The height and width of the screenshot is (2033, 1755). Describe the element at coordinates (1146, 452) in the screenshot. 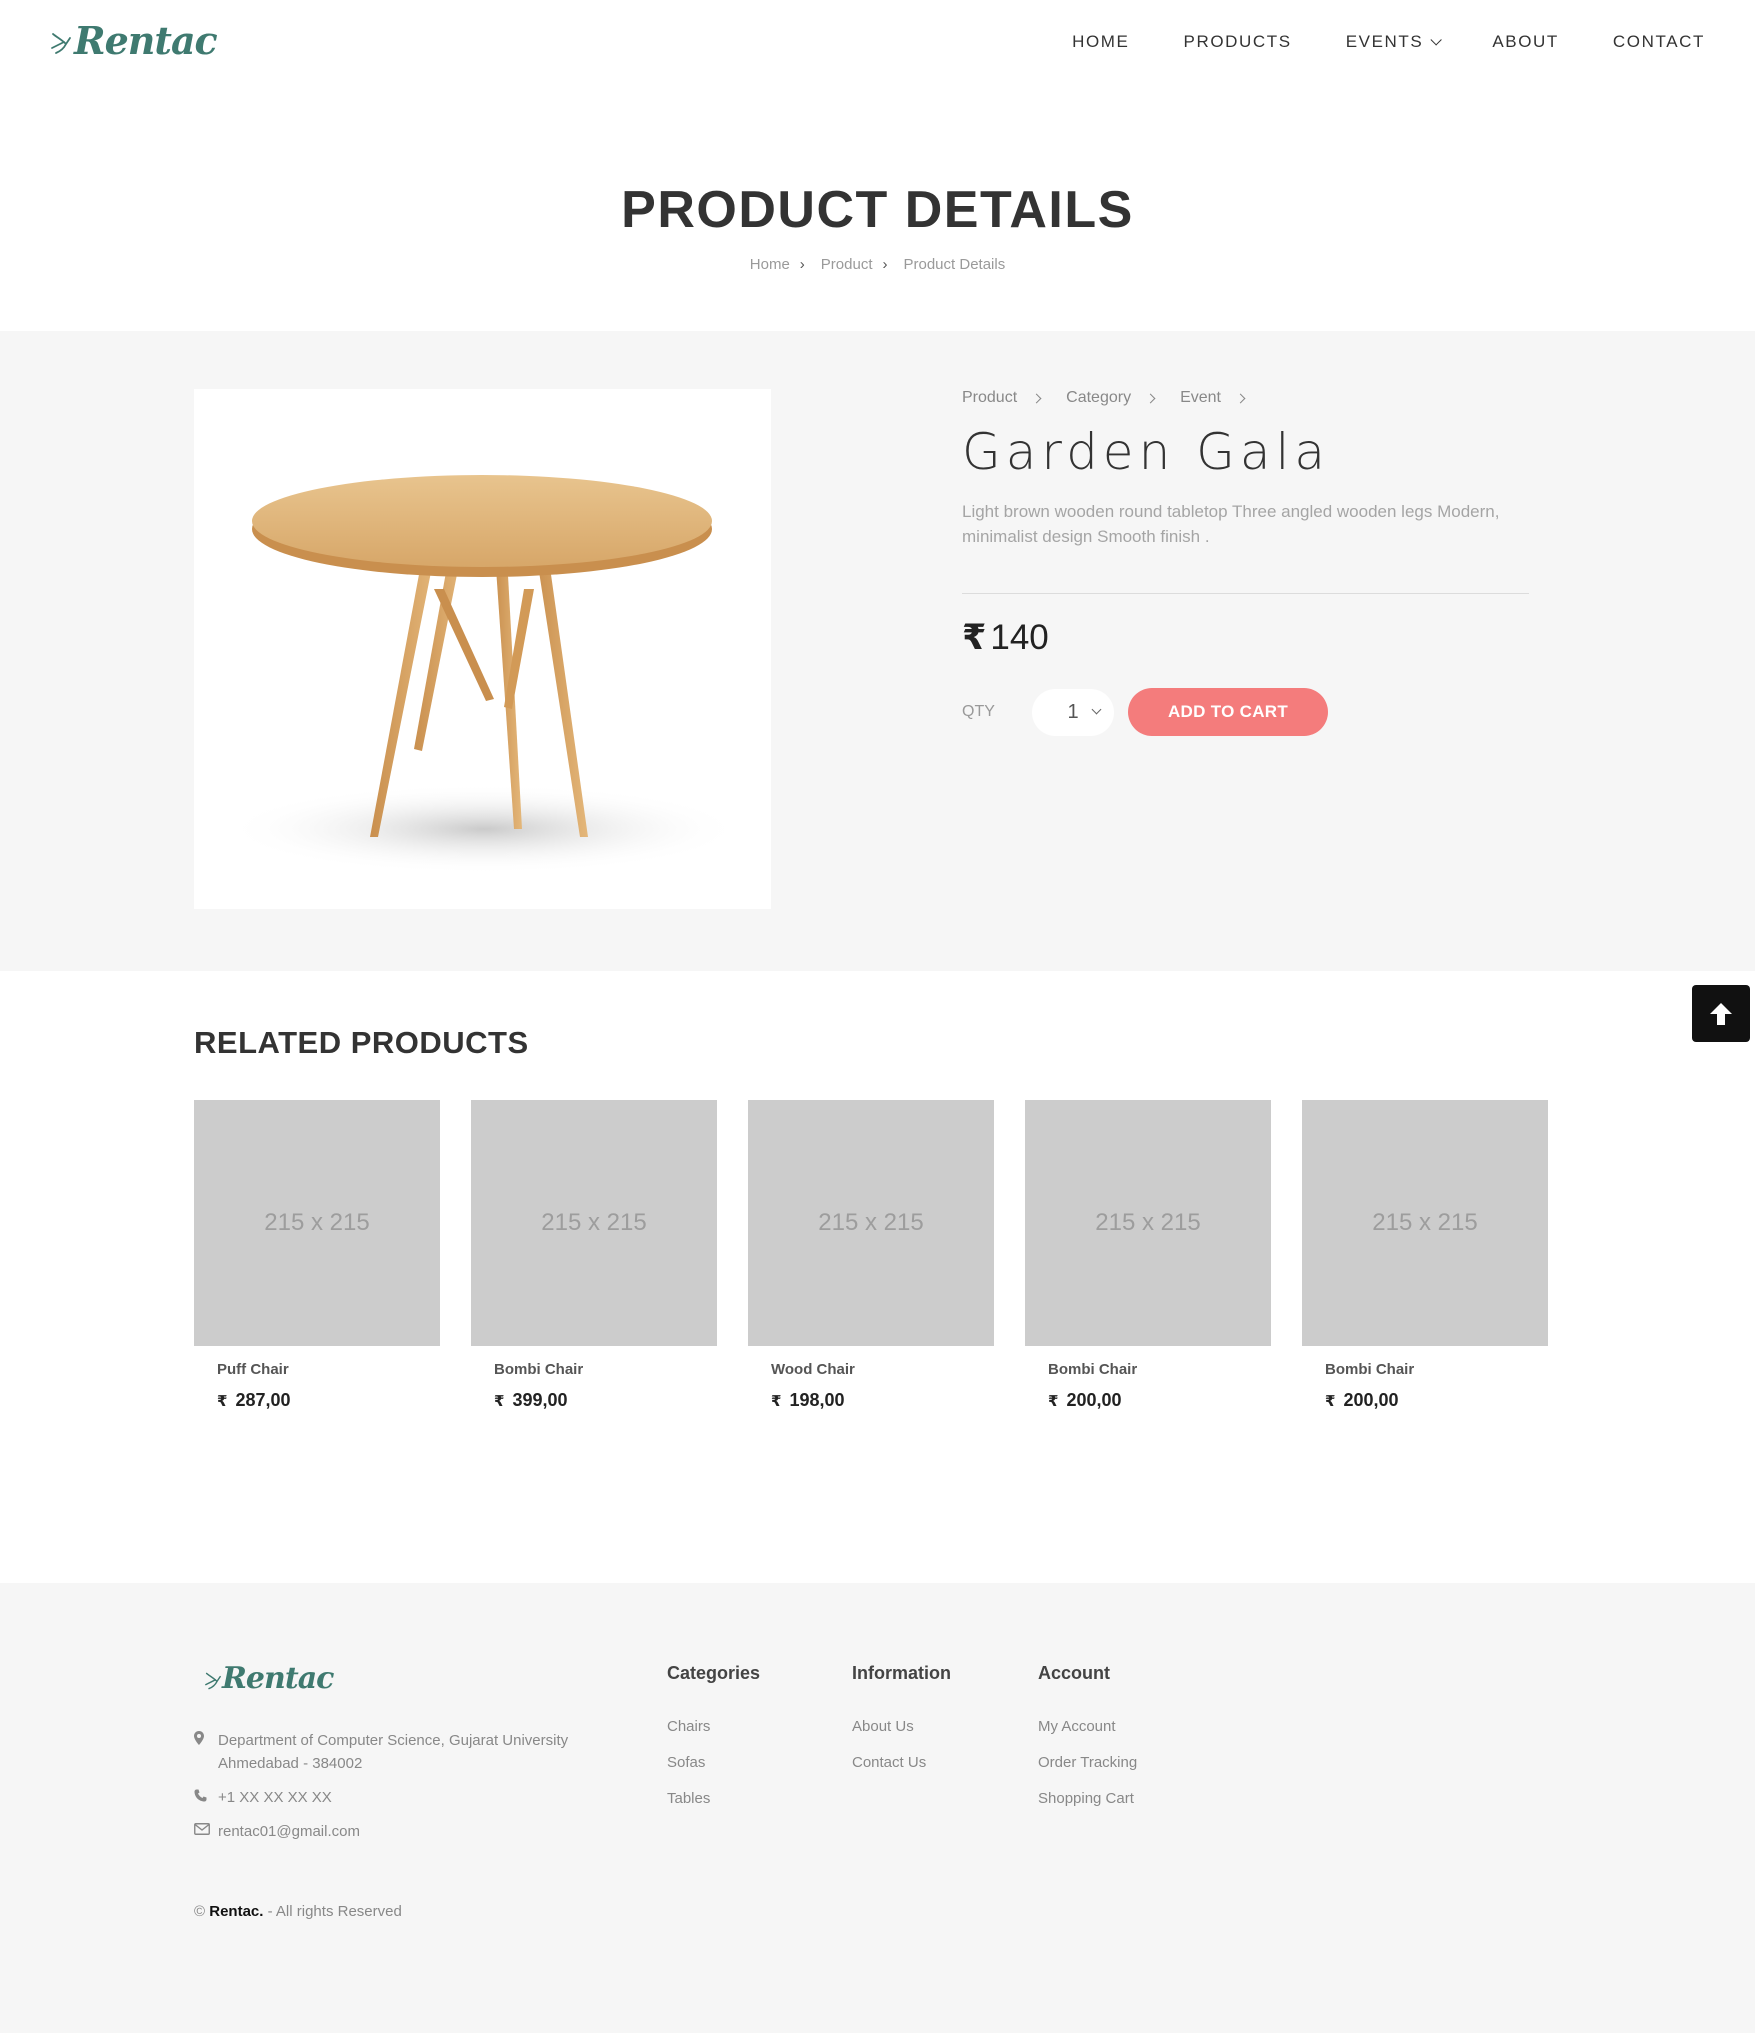

I see `product-name: Garden Gala` at that location.